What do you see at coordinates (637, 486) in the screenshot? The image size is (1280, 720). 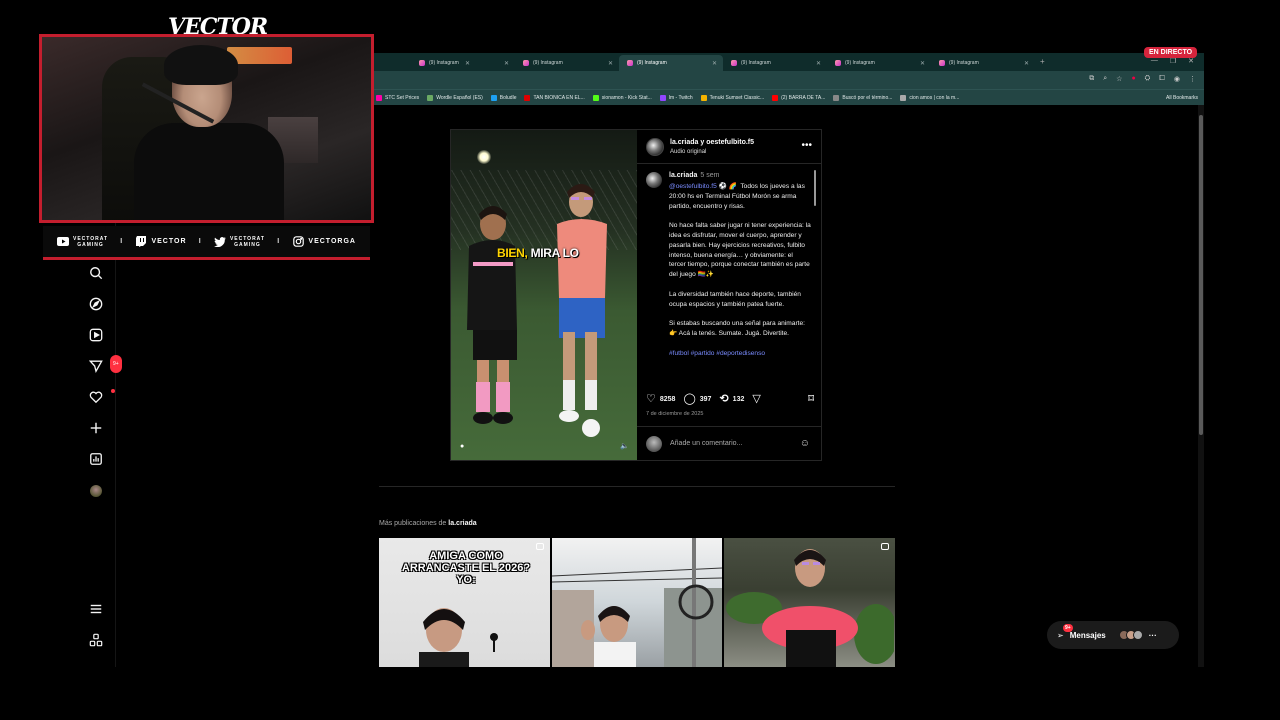 I see `section-divider` at bounding box center [637, 486].